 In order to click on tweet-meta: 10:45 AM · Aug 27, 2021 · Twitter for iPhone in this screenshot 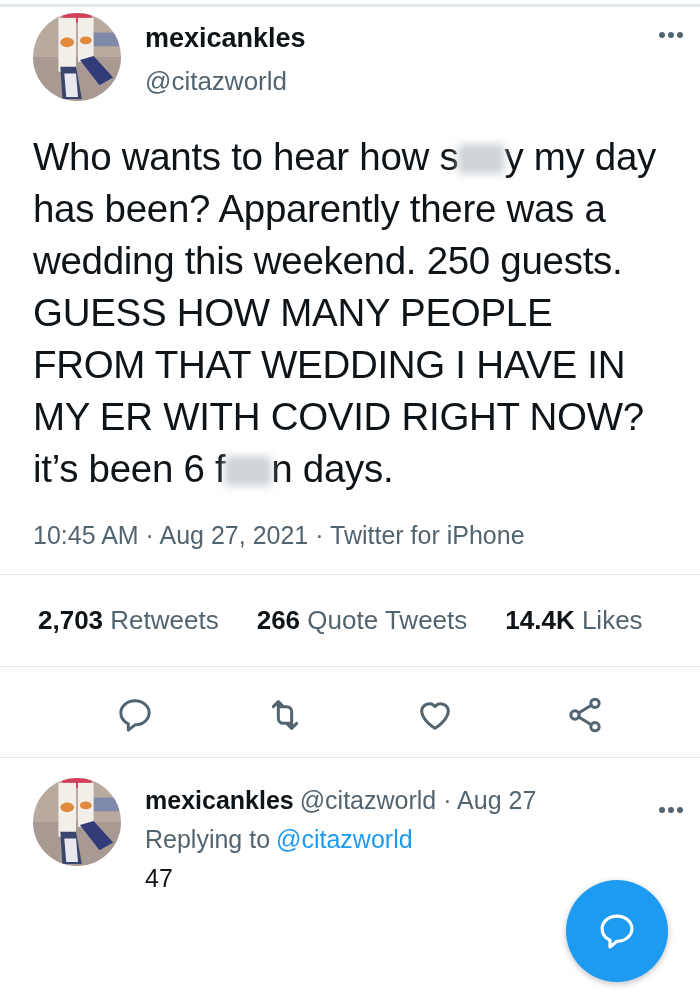, I will do `click(279, 535)`.